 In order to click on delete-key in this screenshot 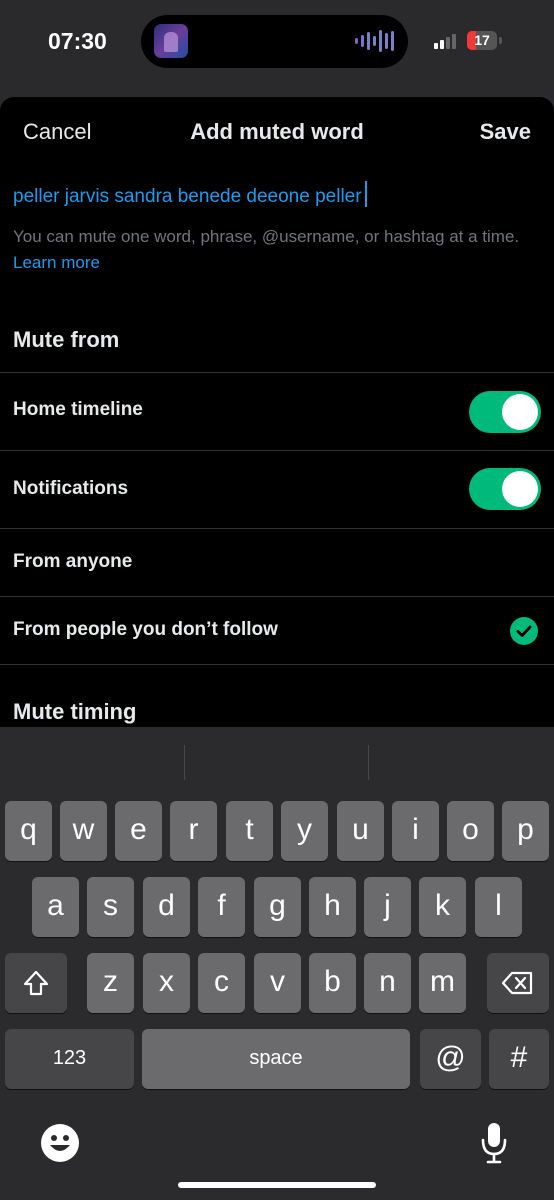, I will do `click(518, 983)`.